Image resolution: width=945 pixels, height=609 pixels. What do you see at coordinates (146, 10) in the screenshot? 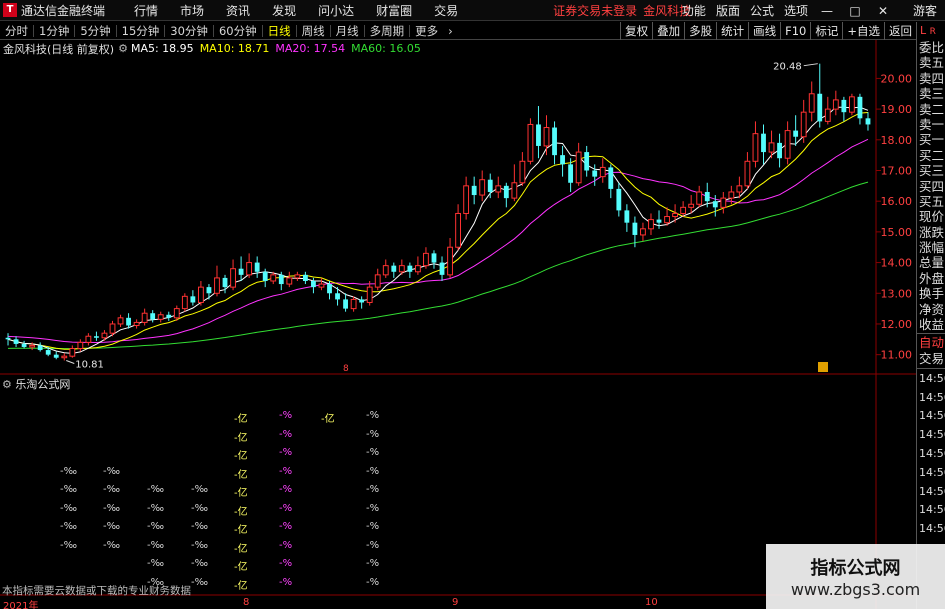
I see `menu-item-quotes: 行情` at bounding box center [146, 10].